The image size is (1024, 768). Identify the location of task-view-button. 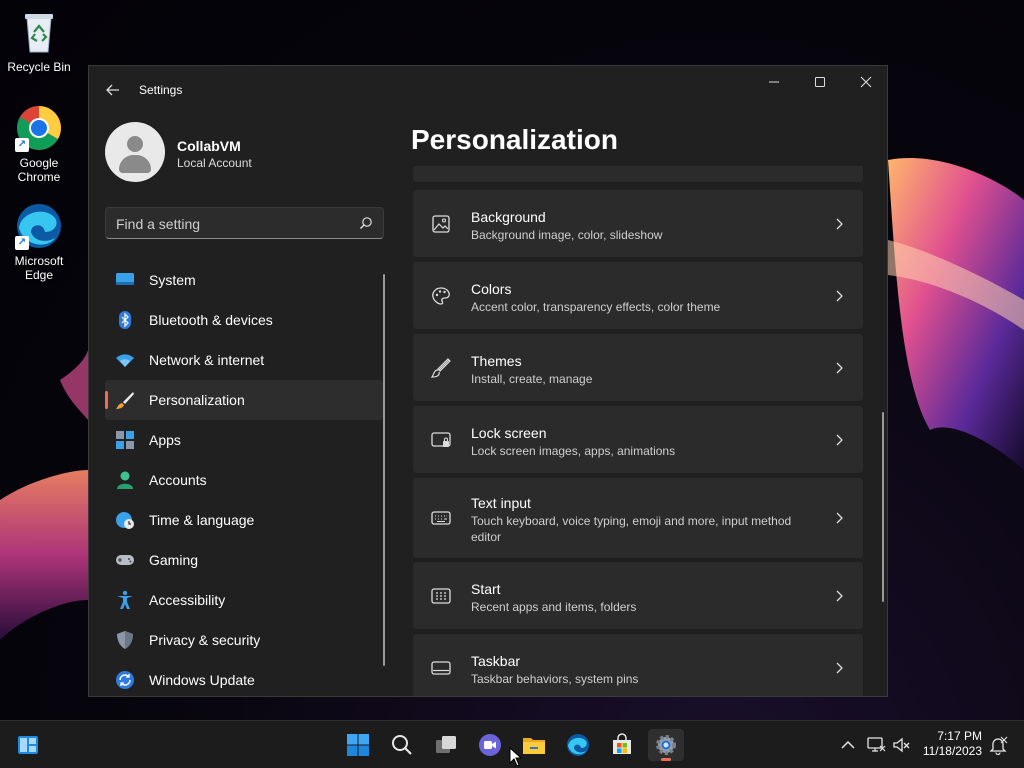
(446, 745).